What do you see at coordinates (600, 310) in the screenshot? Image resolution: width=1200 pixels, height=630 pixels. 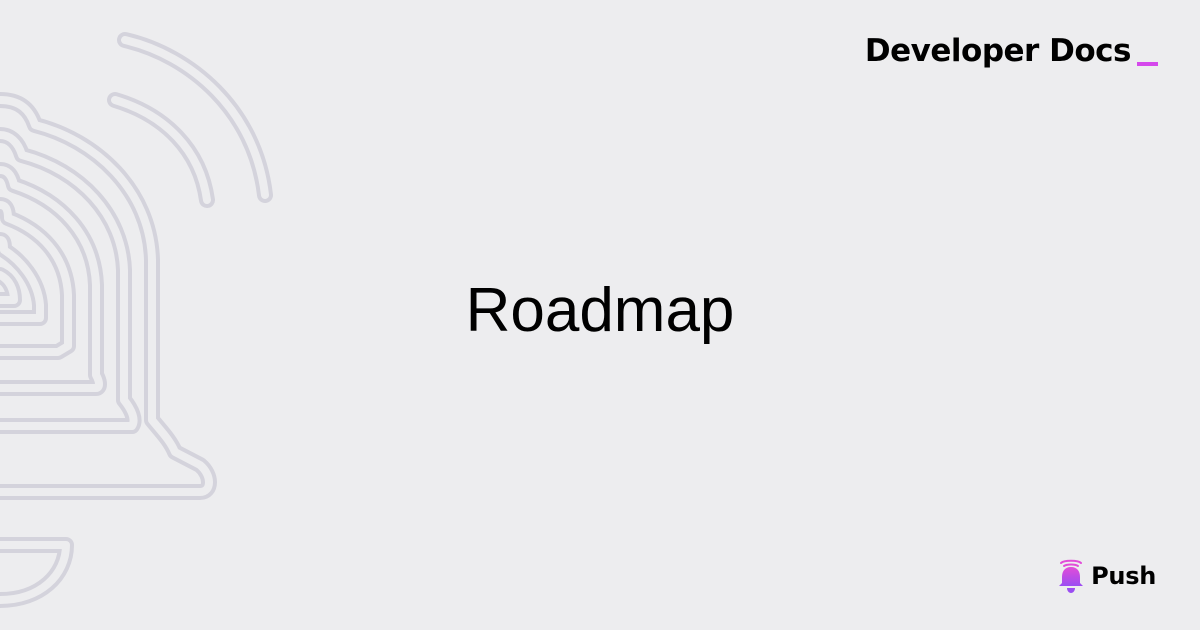 I see `page-title: Roadmap` at bounding box center [600, 310].